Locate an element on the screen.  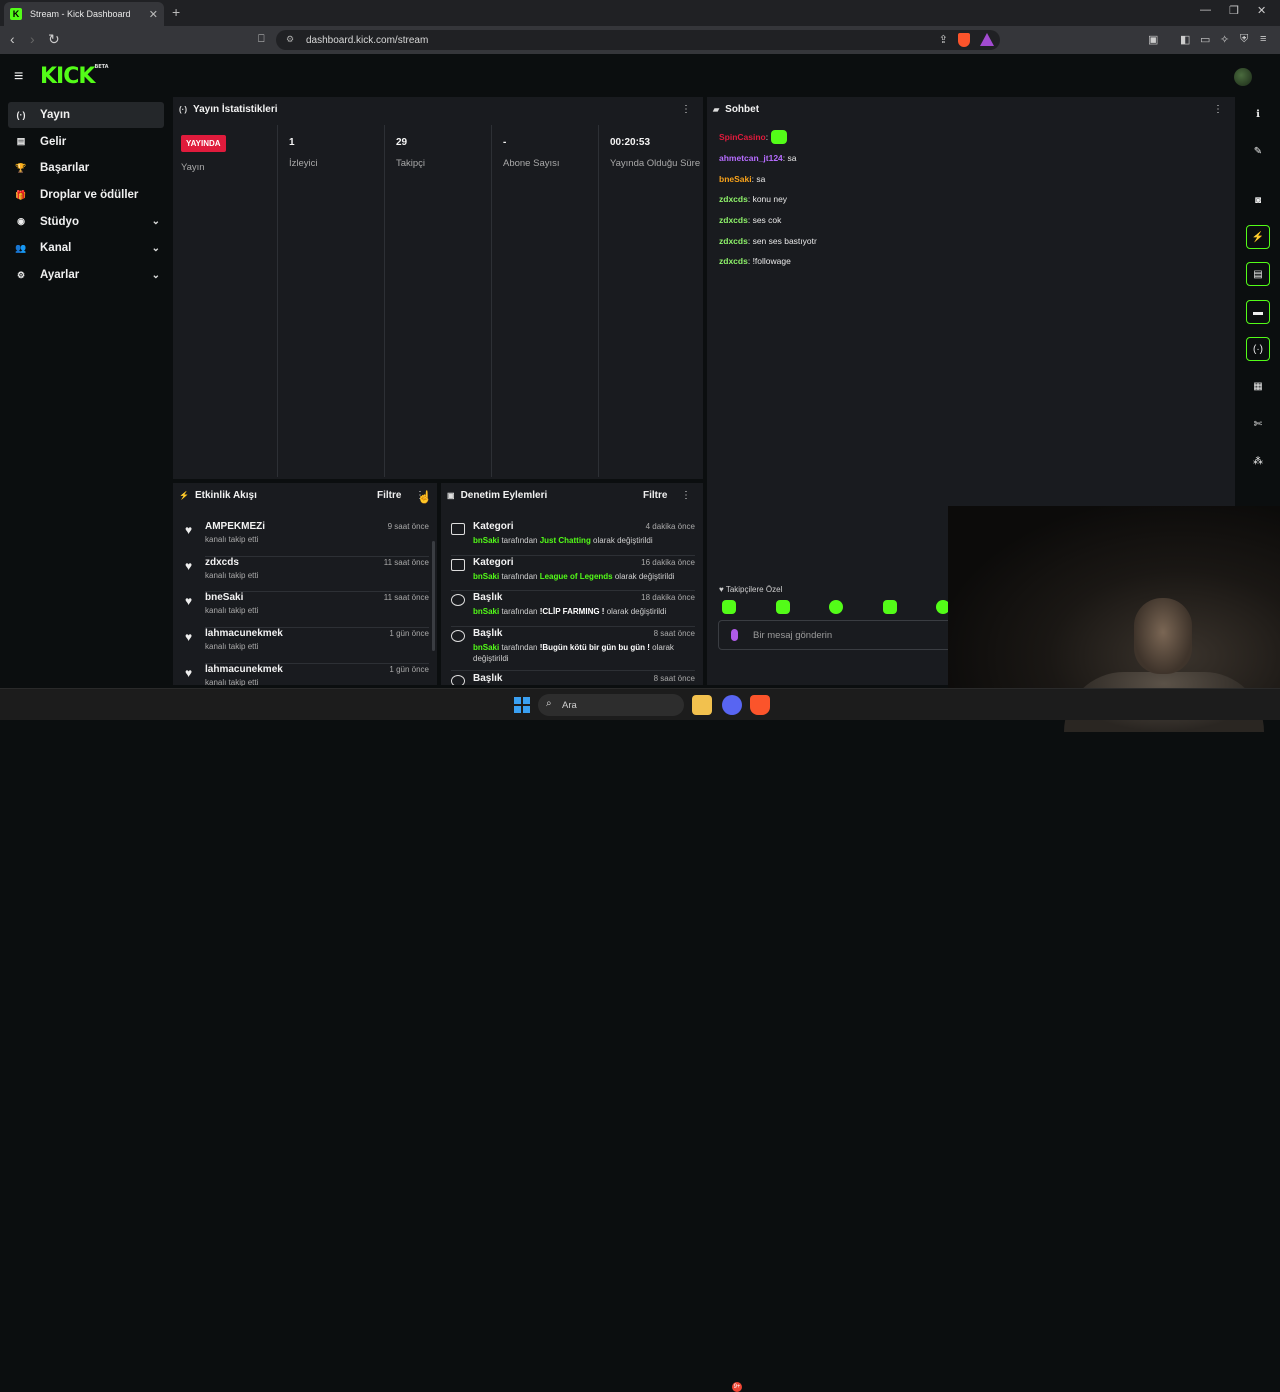
chat-input: Bir mesaj gönderin is located at coordinates (843, 635).